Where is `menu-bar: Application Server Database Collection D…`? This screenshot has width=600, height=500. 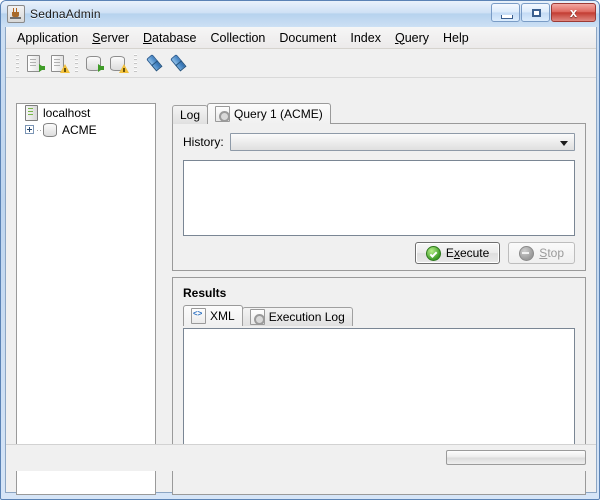
menu-bar: Application Server Database Collection D… is located at coordinates (301, 38).